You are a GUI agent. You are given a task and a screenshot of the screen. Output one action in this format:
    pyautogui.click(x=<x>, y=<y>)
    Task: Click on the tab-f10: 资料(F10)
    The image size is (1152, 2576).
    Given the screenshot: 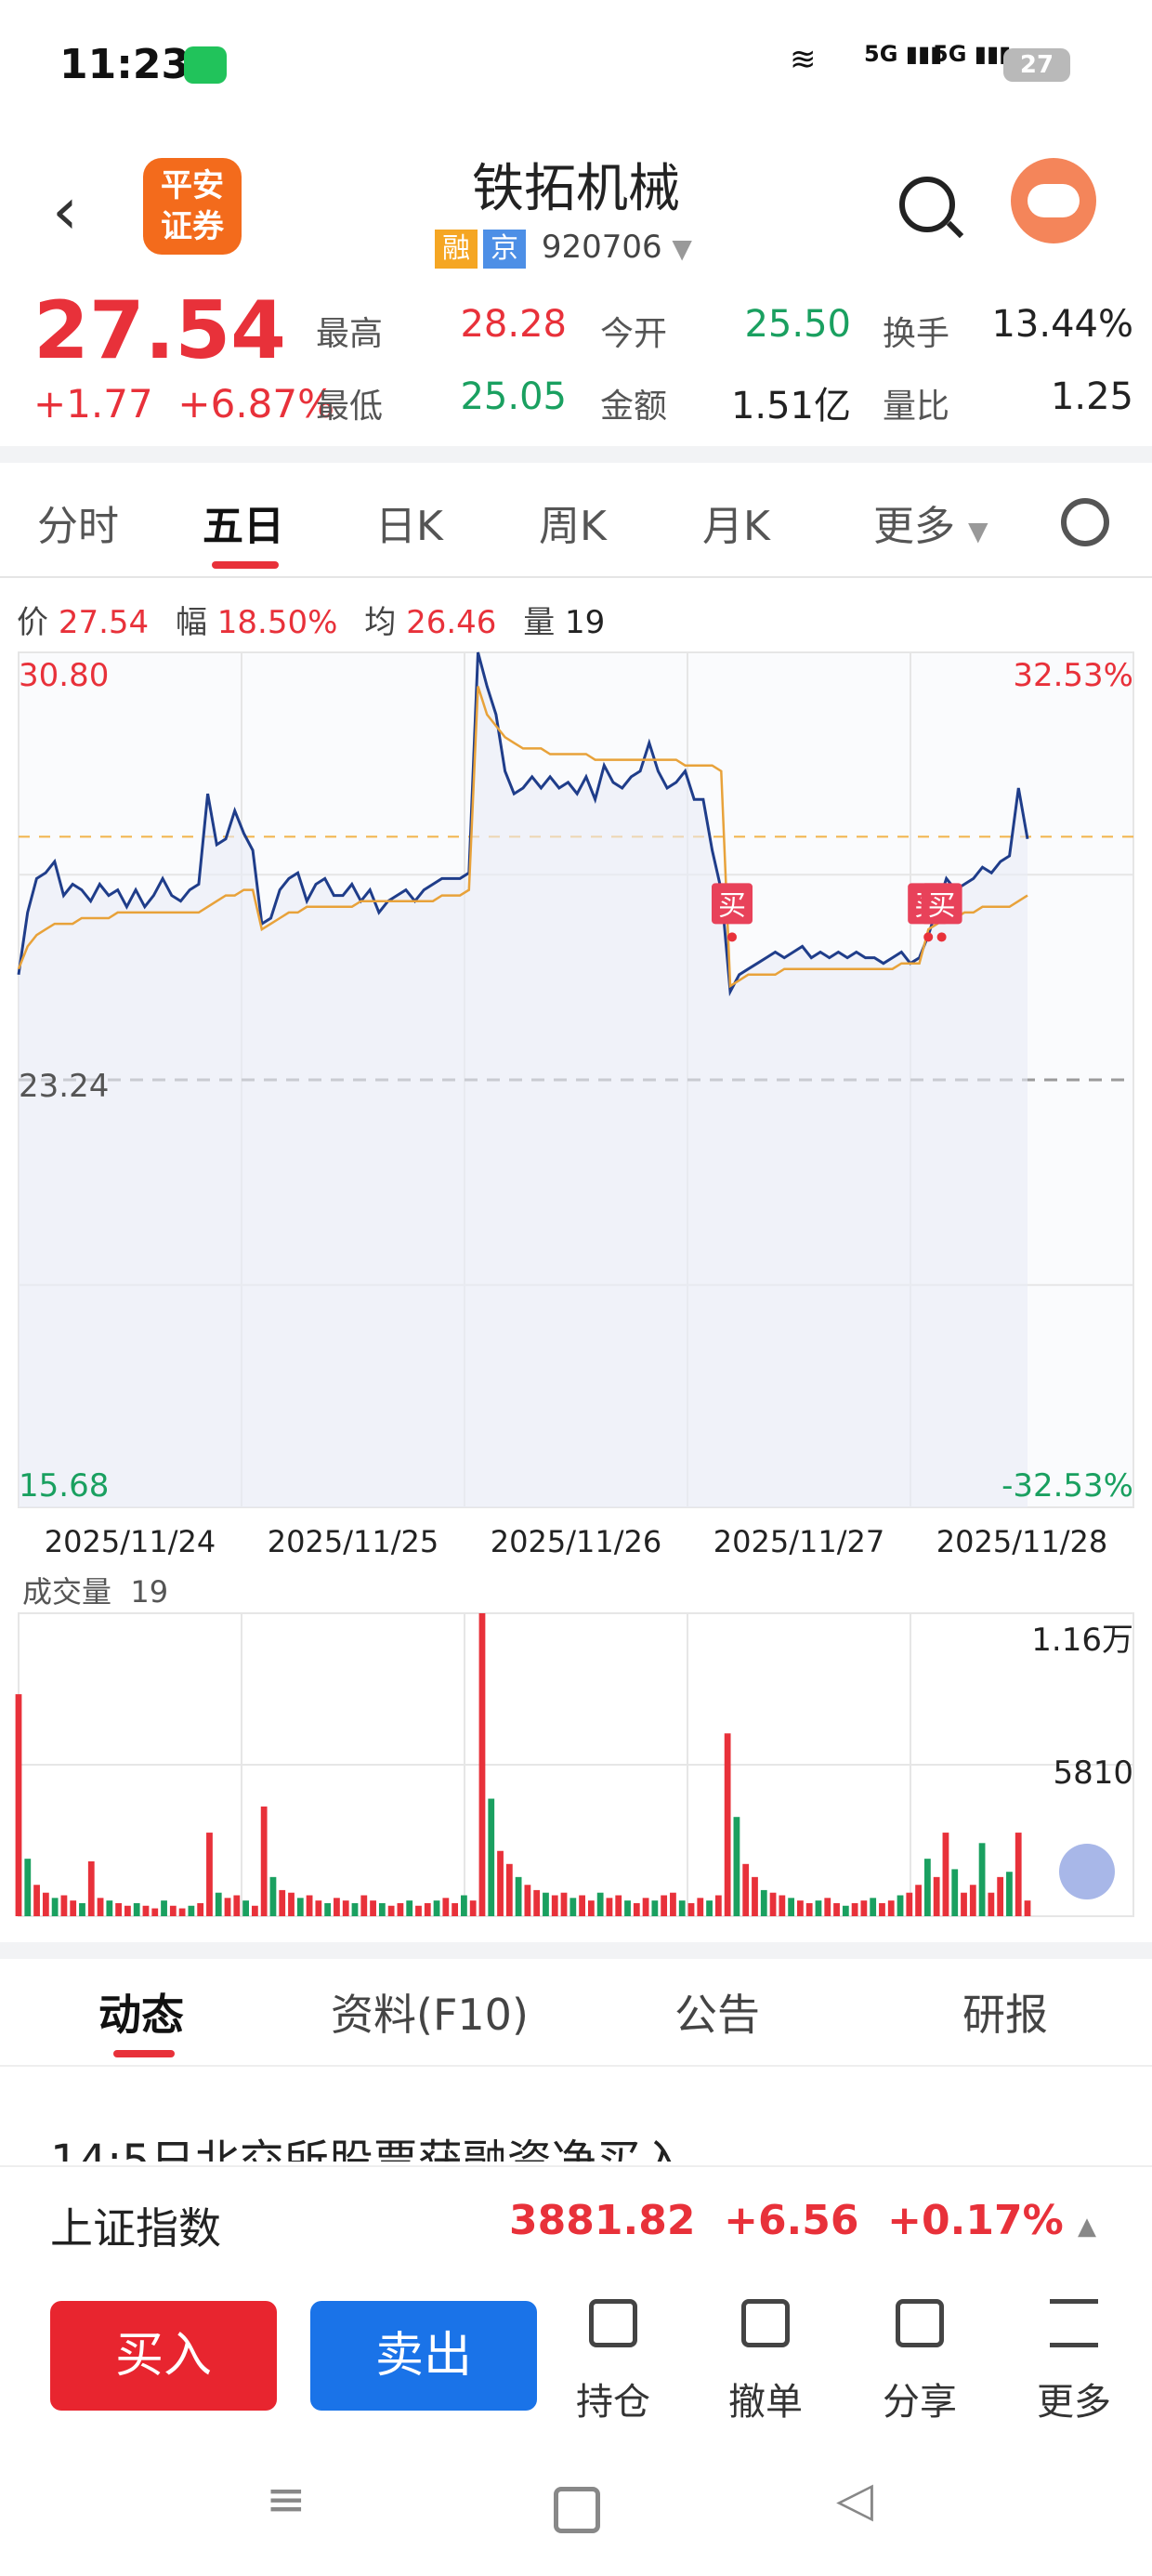 What is the action you would take?
    pyautogui.click(x=430, y=2012)
    